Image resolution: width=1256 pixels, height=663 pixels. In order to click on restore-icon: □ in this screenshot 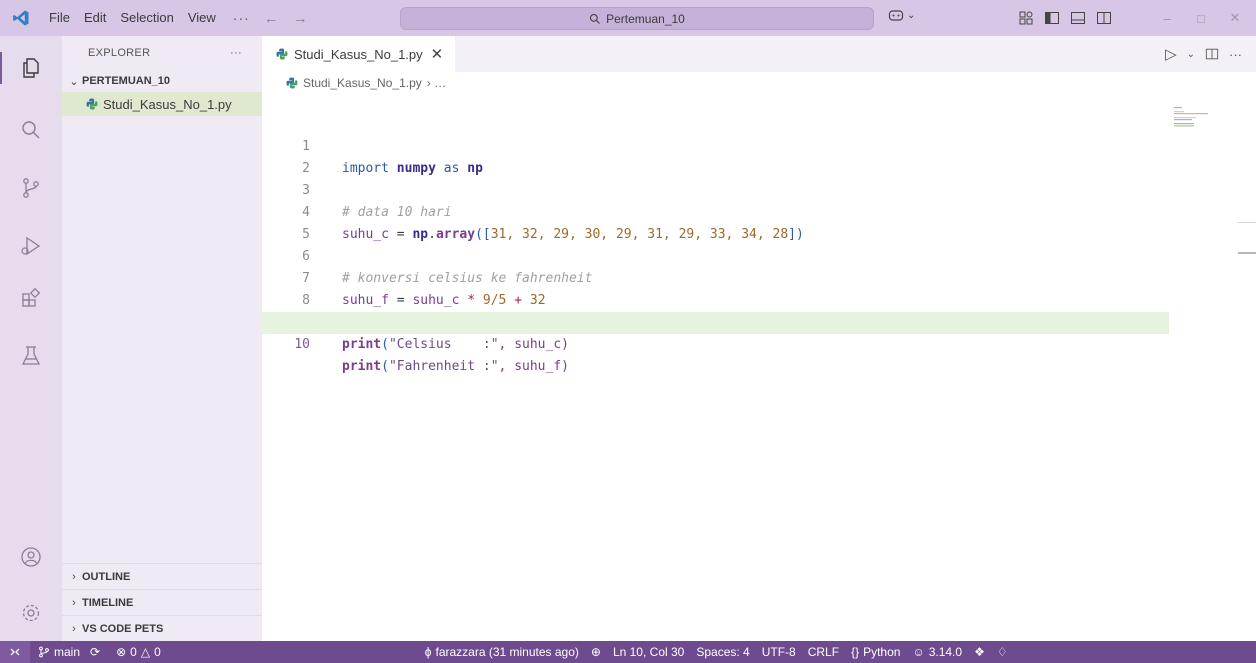, I will do `click(1201, 18)`.